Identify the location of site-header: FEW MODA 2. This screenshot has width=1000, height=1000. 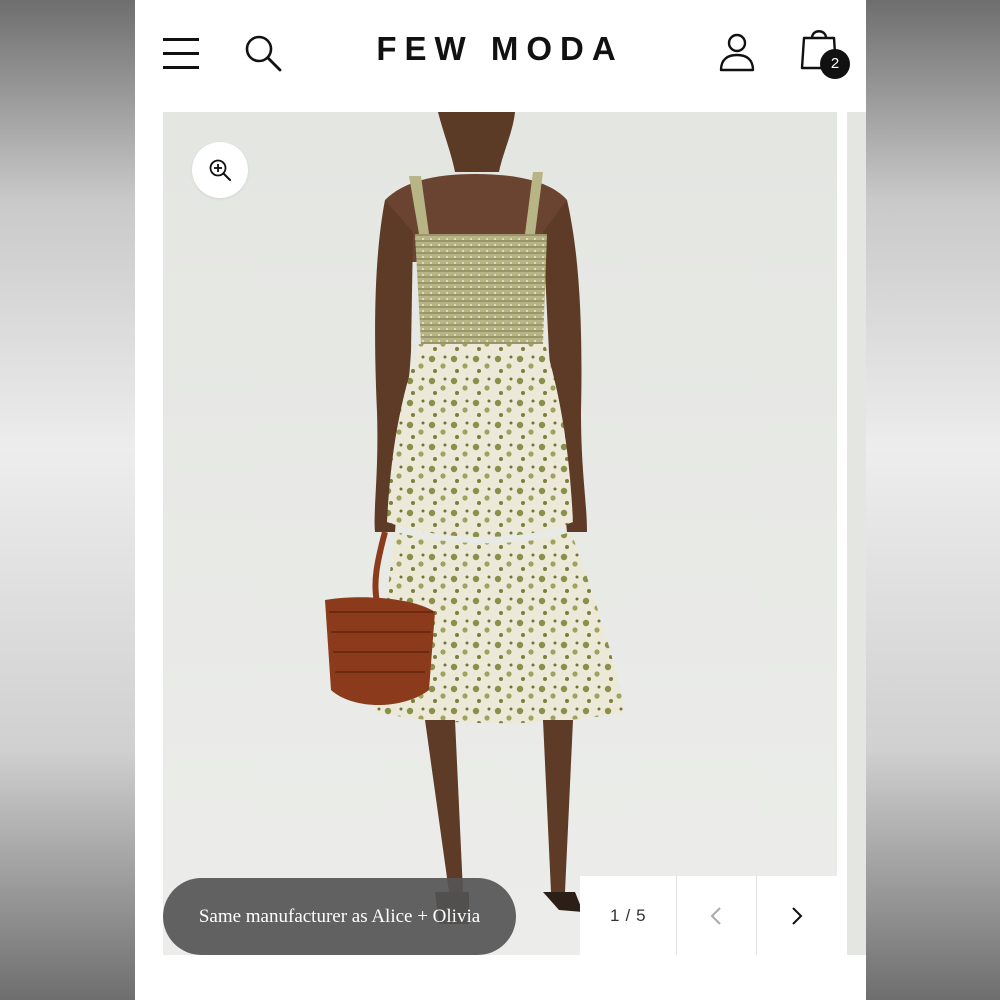
(500, 54).